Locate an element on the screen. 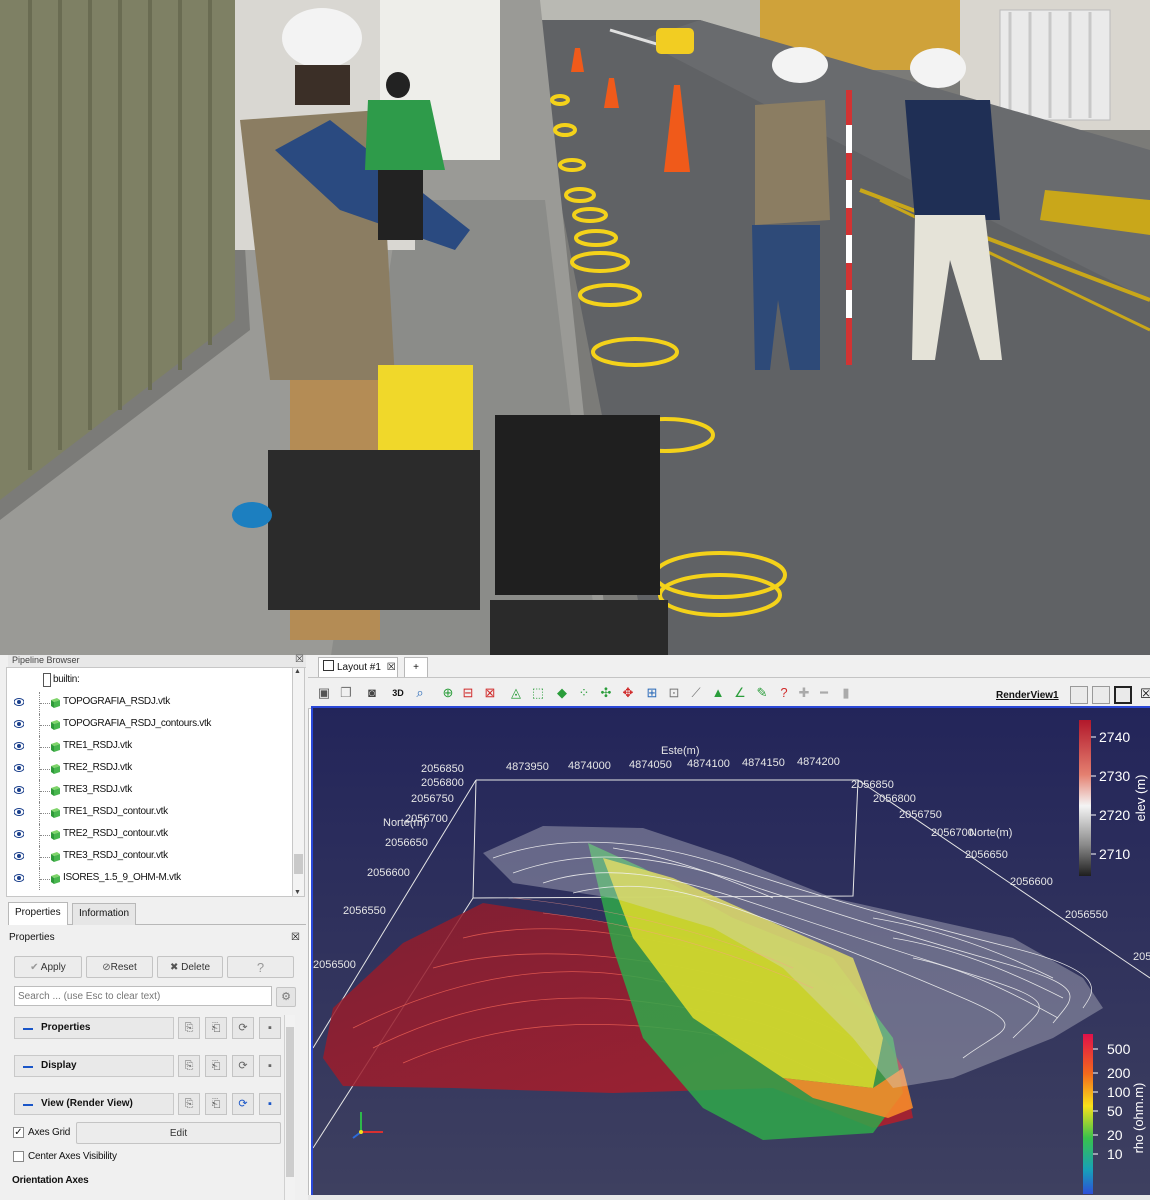 Image resolution: width=1150 pixels, height=1200 pixels. capture-icon: ▣ is located at coordinates (324, 693).